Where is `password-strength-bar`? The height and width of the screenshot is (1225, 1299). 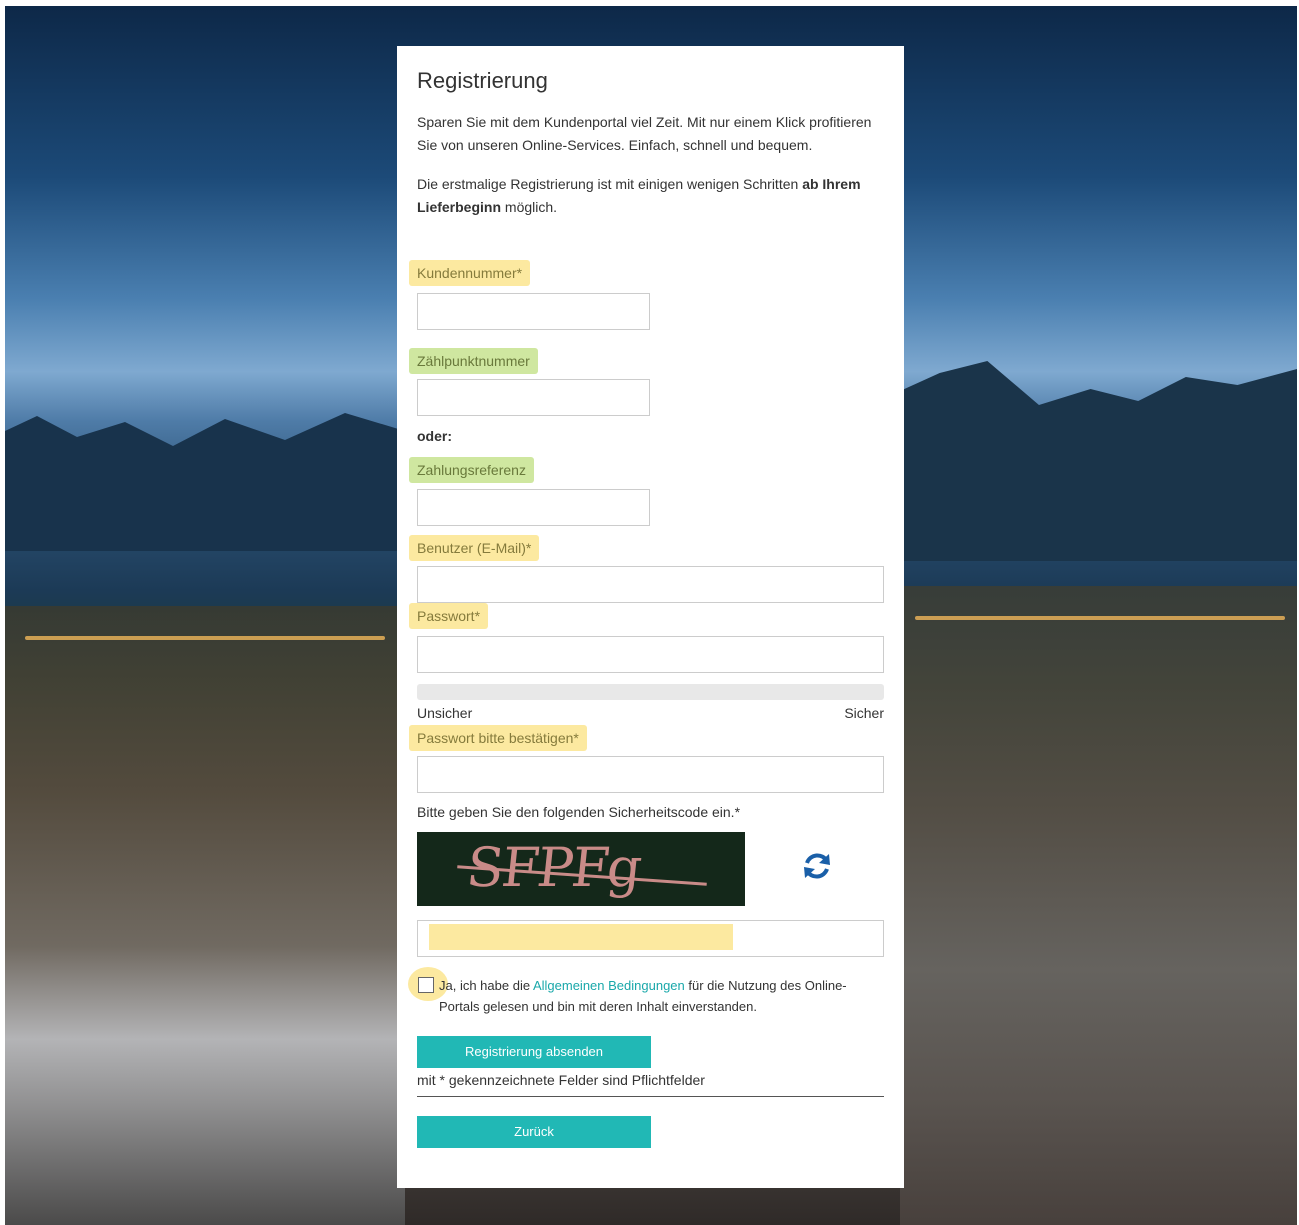
password-strength-bar is located at coordinates (650, 692).